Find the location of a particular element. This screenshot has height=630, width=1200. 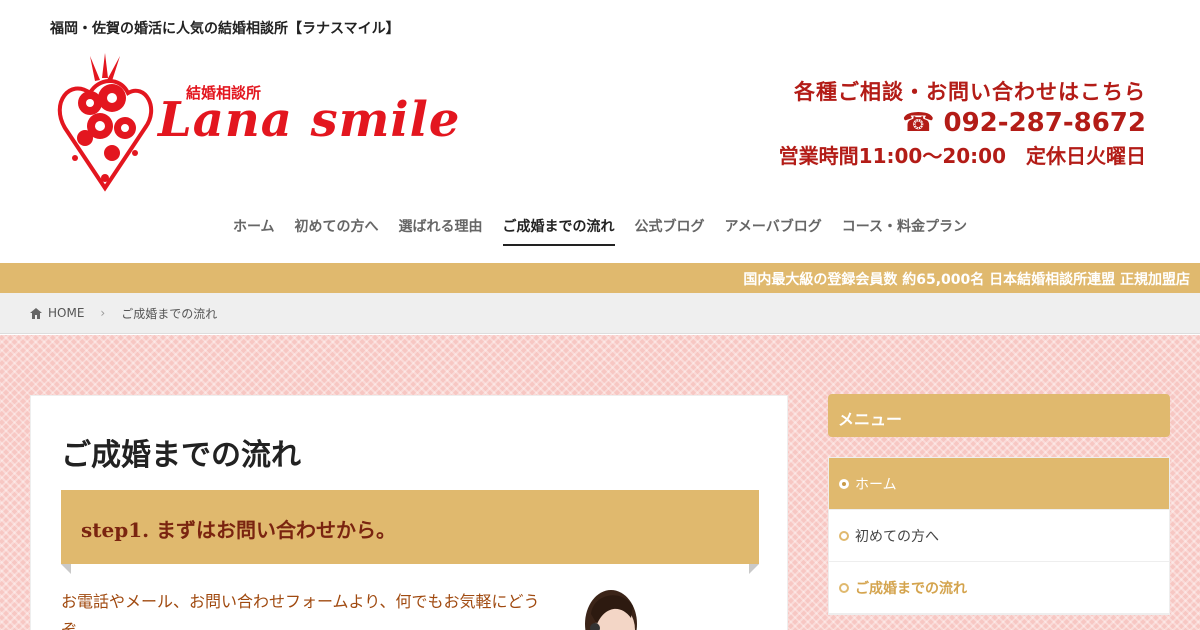

flower-heart-icon is located at coordinates (105, 122).